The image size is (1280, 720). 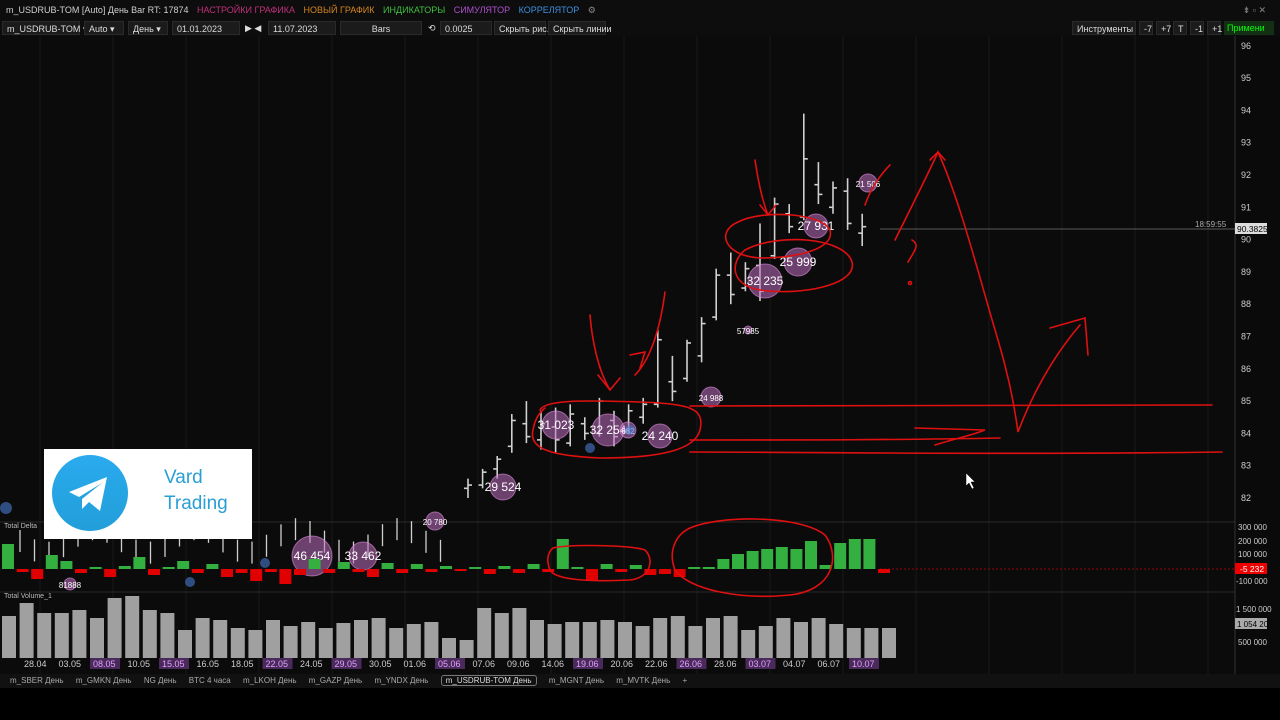 I want to click on time-tick-label: 03.07, so click(x=760, y=664).